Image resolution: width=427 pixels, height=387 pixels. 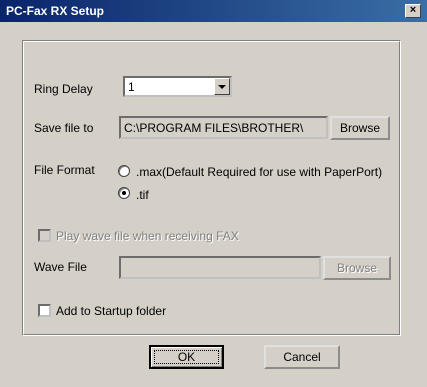 What do you see at coordinates (55, 11) in the screenshot?
I see `window-title: PC-Fax RX Setup` at bounding box center [55, 11].